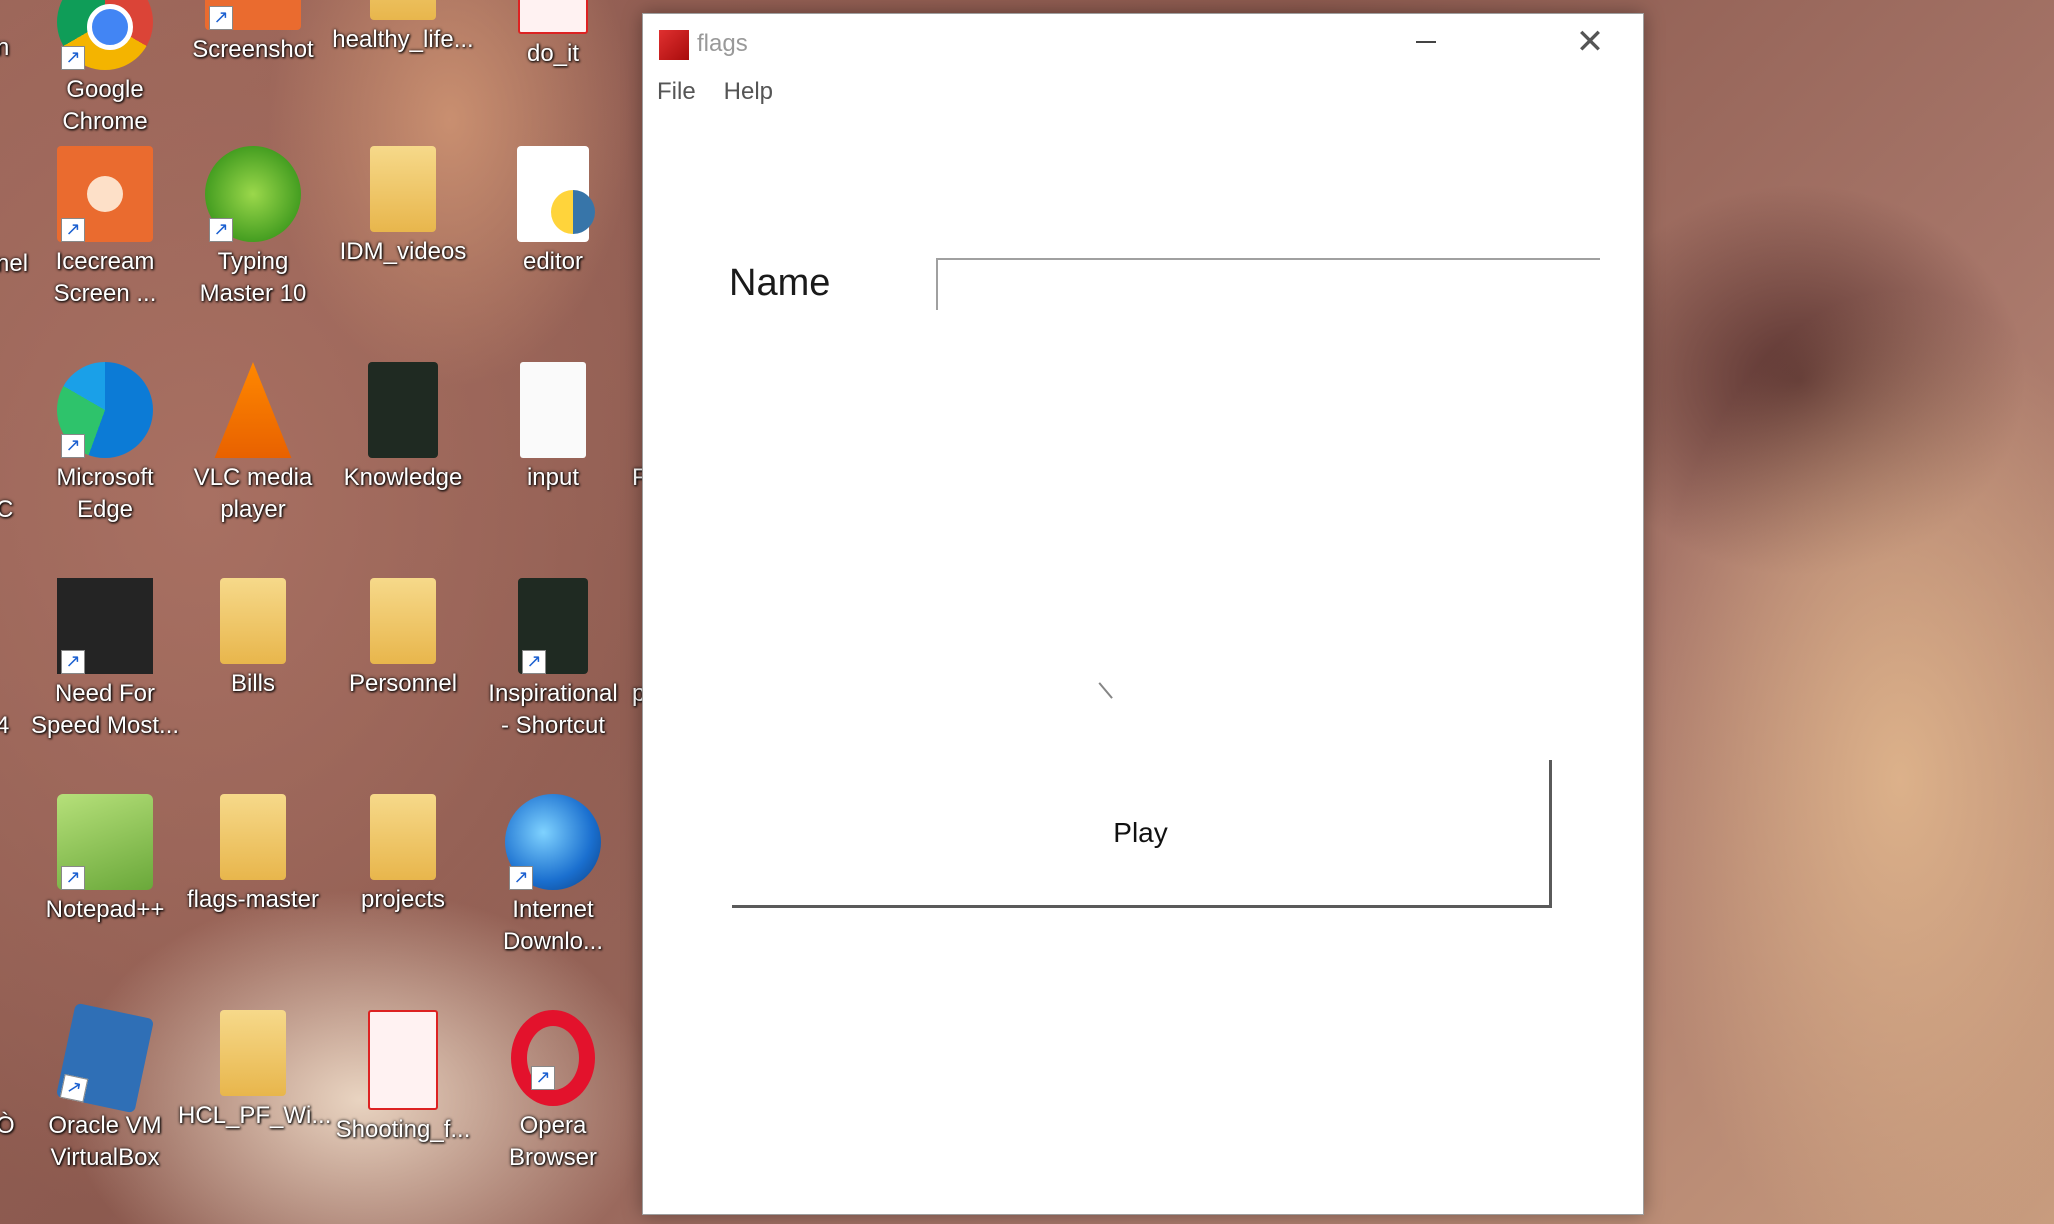 The image size is (2054, 1224). Describe the element at coordinates (253, 277) in the screenshot. I see `desktop-icon-label: Typing Master 10` at that location.